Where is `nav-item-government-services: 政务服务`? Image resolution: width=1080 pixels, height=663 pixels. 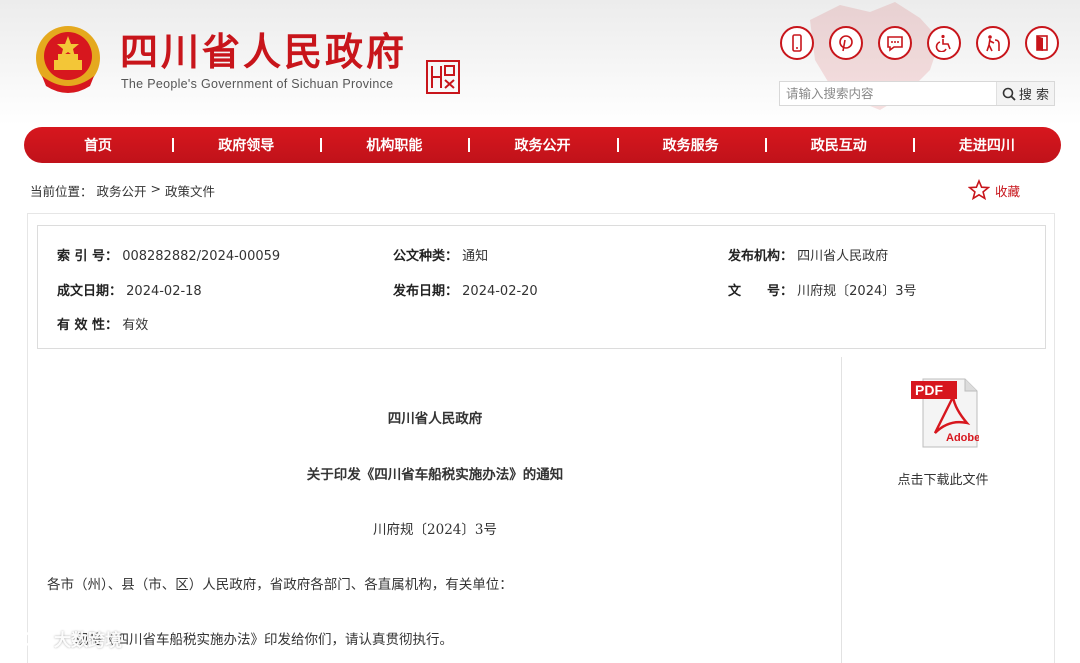 nav-item-government-services: 政务服务 is located at coordinates (690, 145).